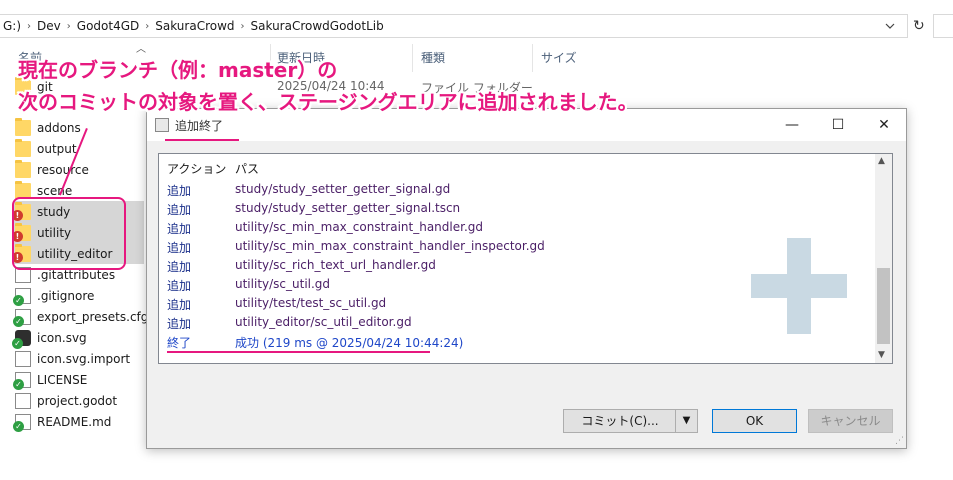  I want to click on file-row: export_presets.cfg, so click(81, 316).